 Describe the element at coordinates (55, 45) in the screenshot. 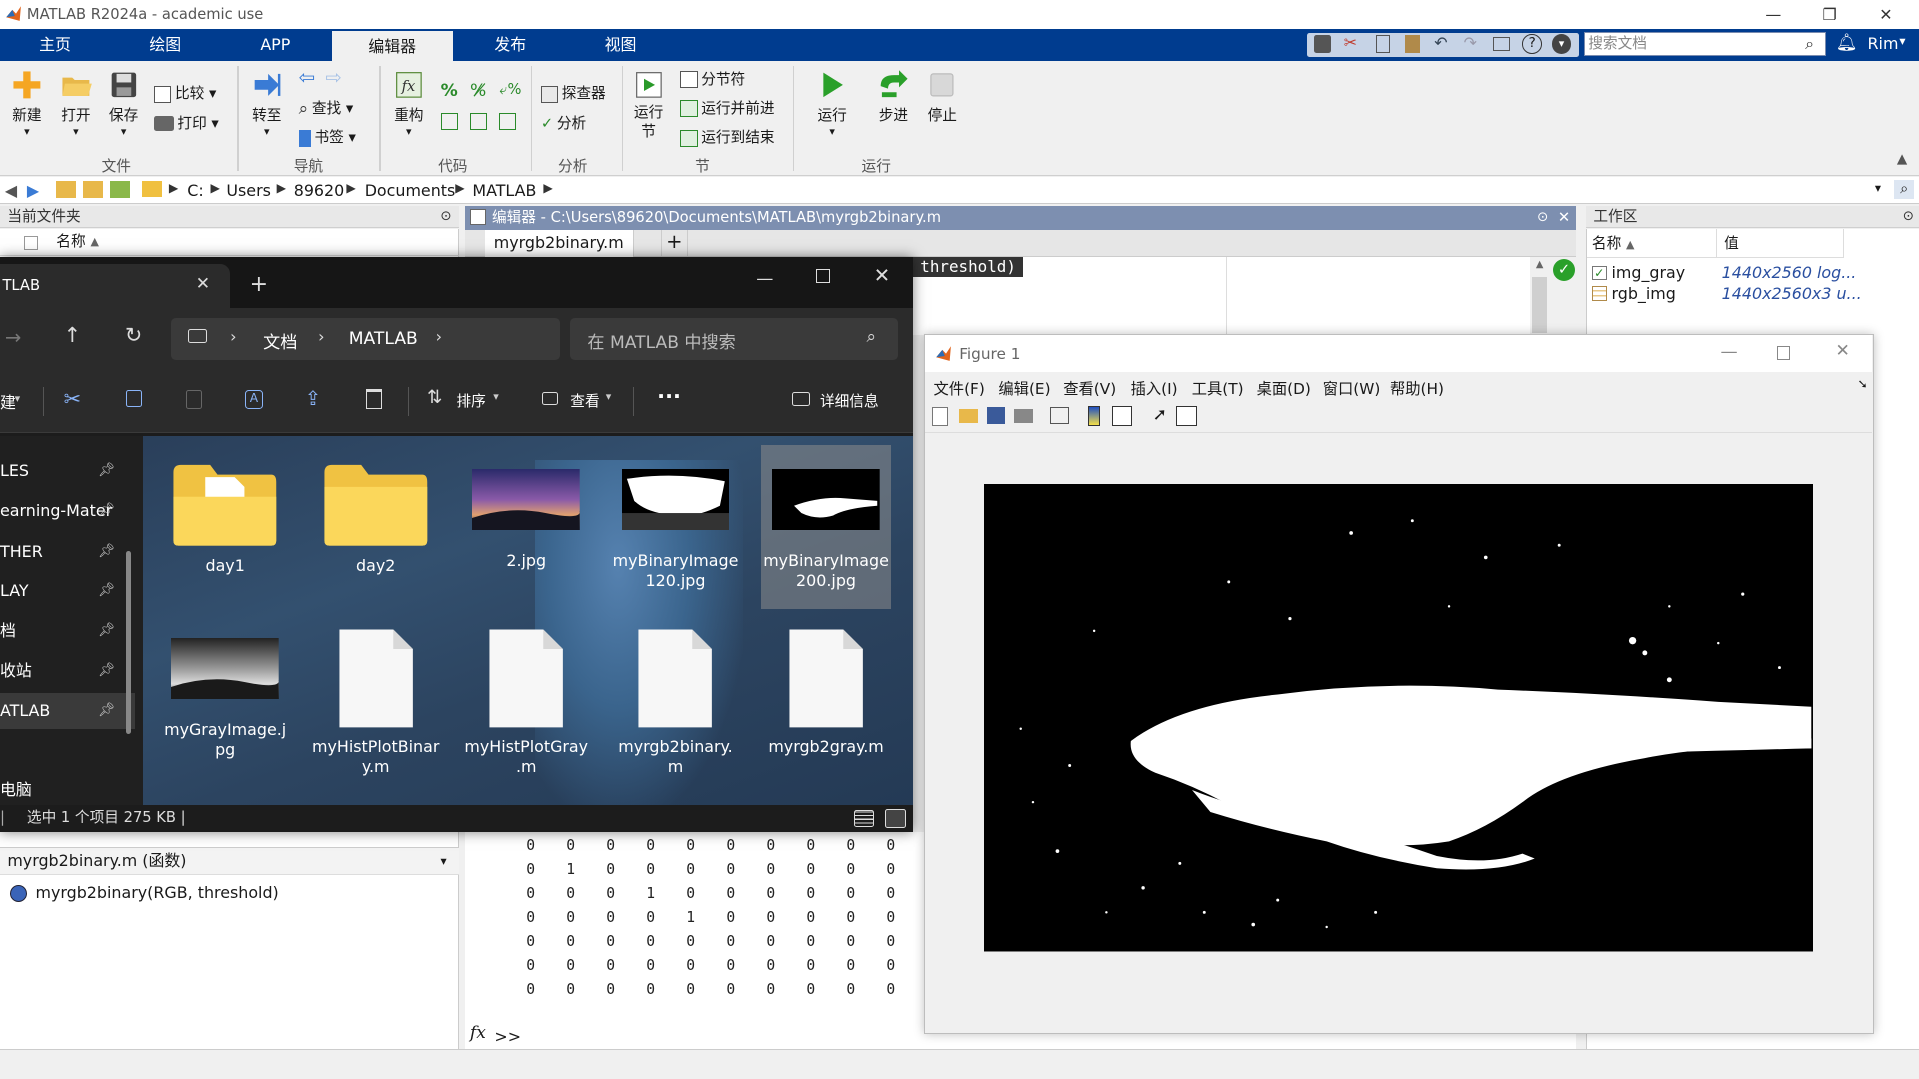

I see `tab-home: 主页` at that location.